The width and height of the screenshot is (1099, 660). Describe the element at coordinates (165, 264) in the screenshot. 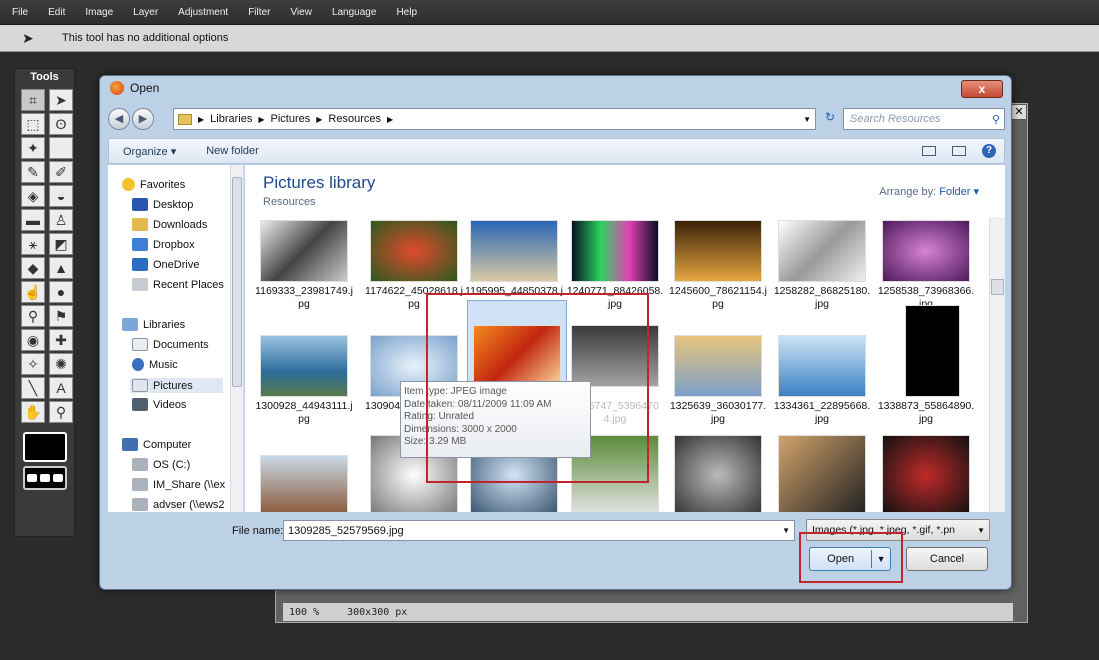

I see `nav-onedrive: OneDrive` at that location.